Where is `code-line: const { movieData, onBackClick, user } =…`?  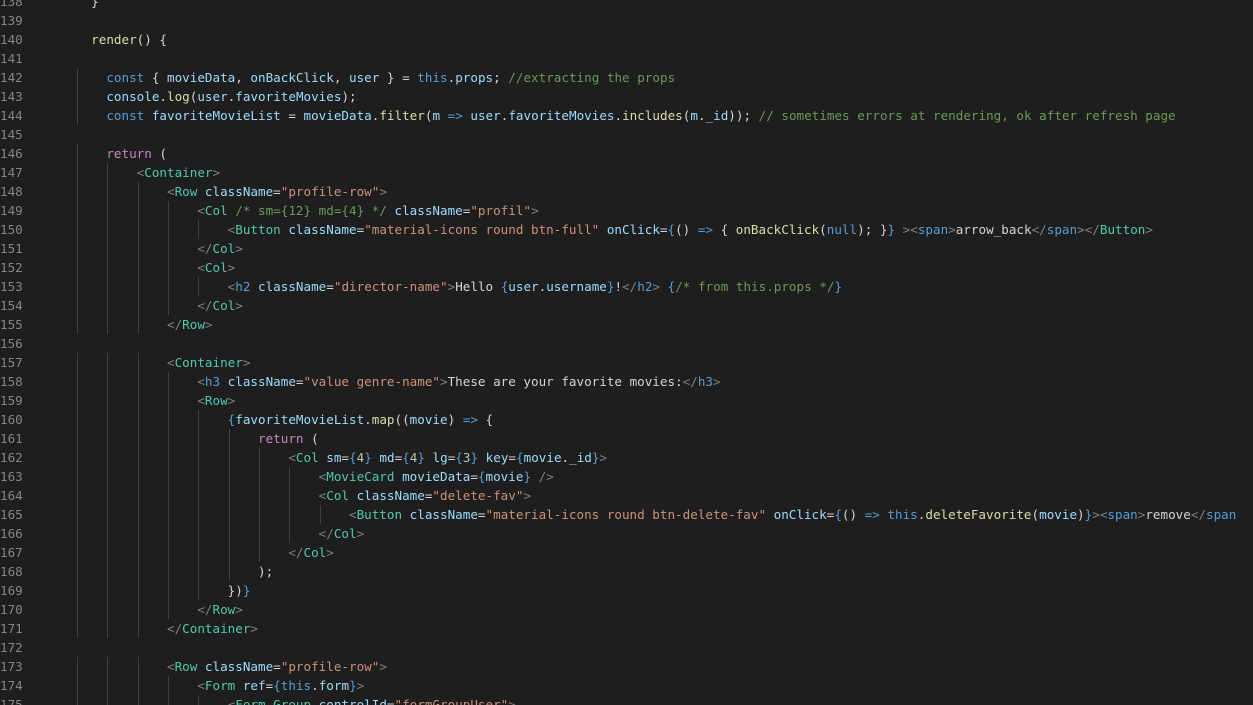 code-line: const { movieData, onBackClick, user } =… is located at coordinates (390, 77).